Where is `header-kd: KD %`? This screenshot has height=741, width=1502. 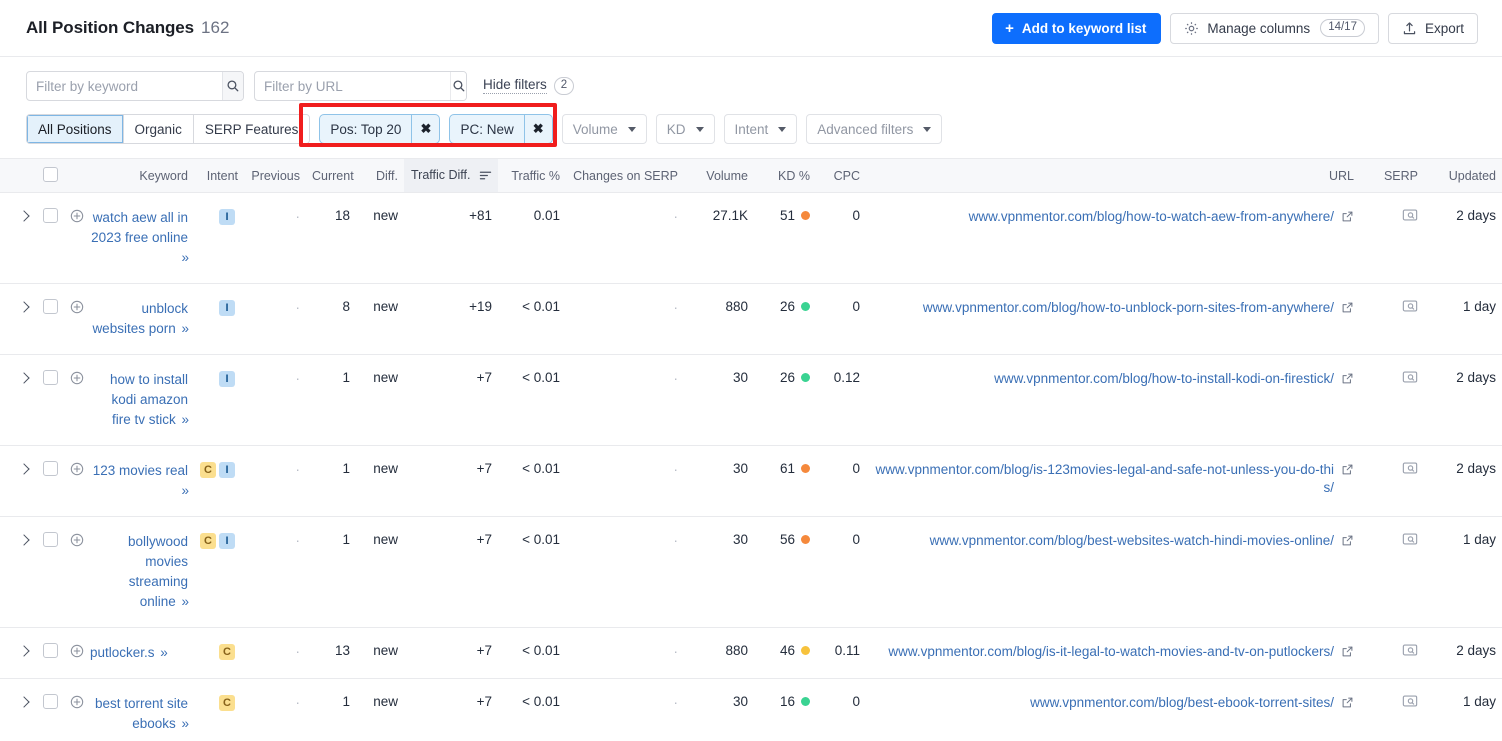
header-kd: KD % is located at coordinates (785, 175).